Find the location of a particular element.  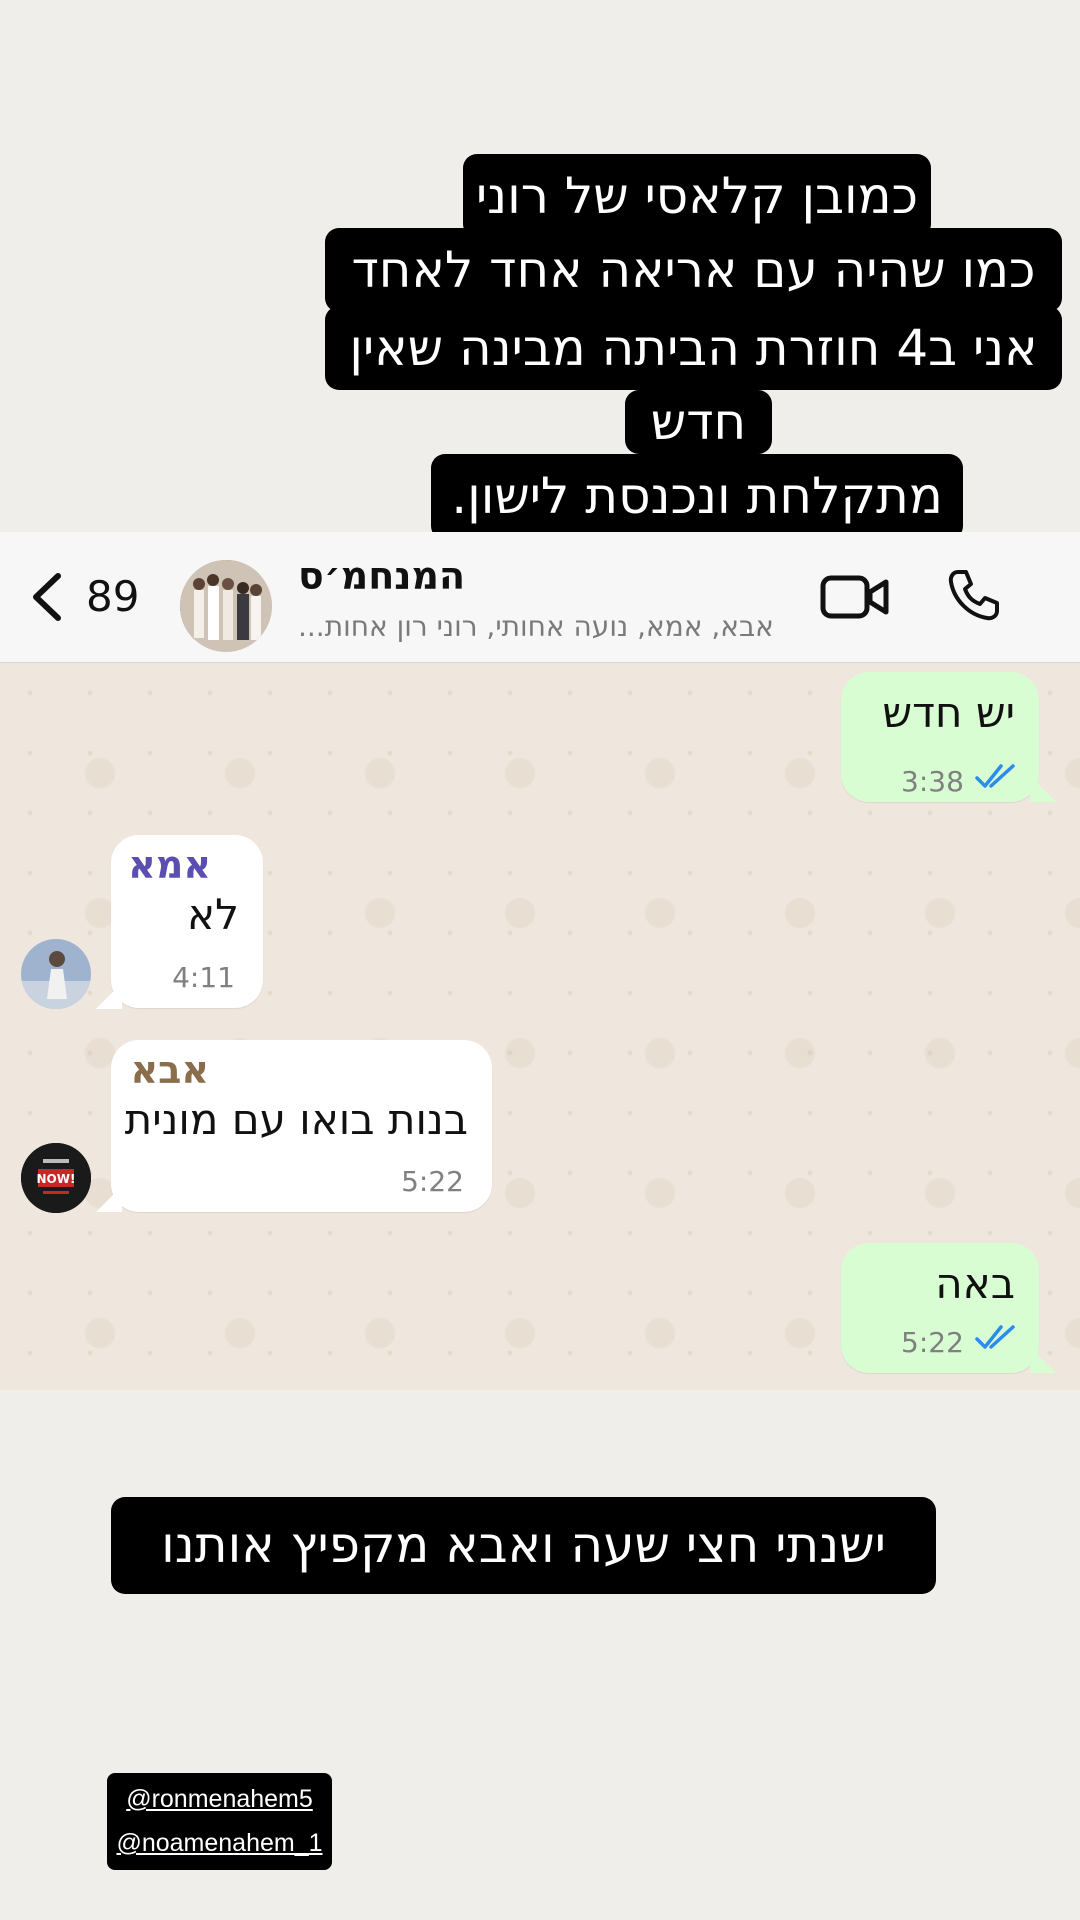

avatar-now-text: NOW! is located at coordinates (56, 1179).